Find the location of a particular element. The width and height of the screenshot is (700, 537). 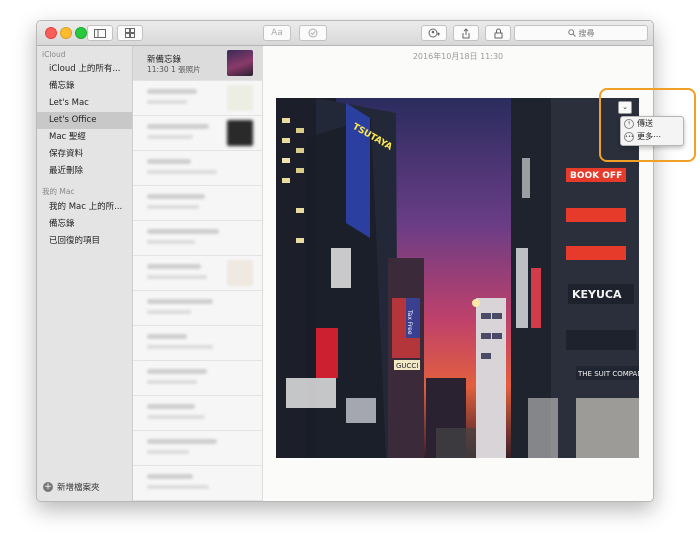

chevron-down-icon: ⌄ is located at coordinates (625, 107).